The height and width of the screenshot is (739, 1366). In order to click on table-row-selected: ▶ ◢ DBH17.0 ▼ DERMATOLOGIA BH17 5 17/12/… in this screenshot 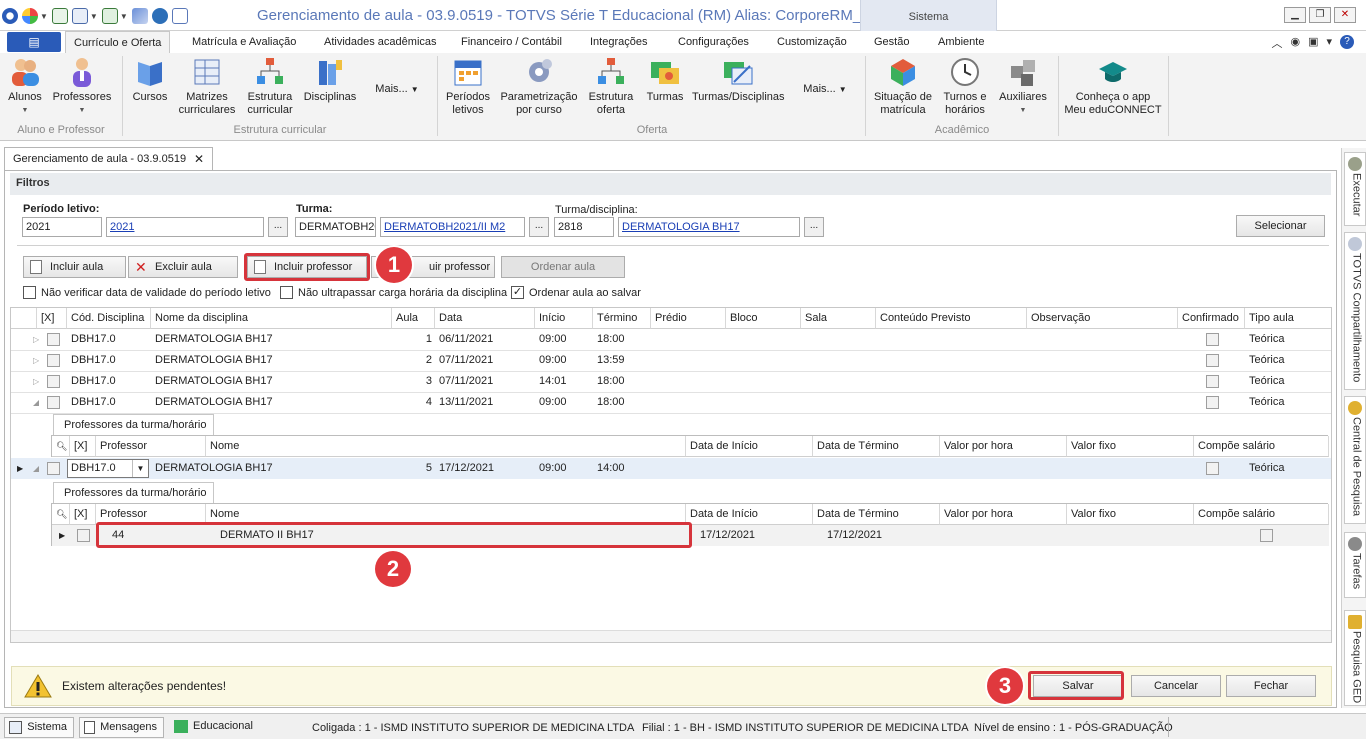, I will do `click(671, 468)`.